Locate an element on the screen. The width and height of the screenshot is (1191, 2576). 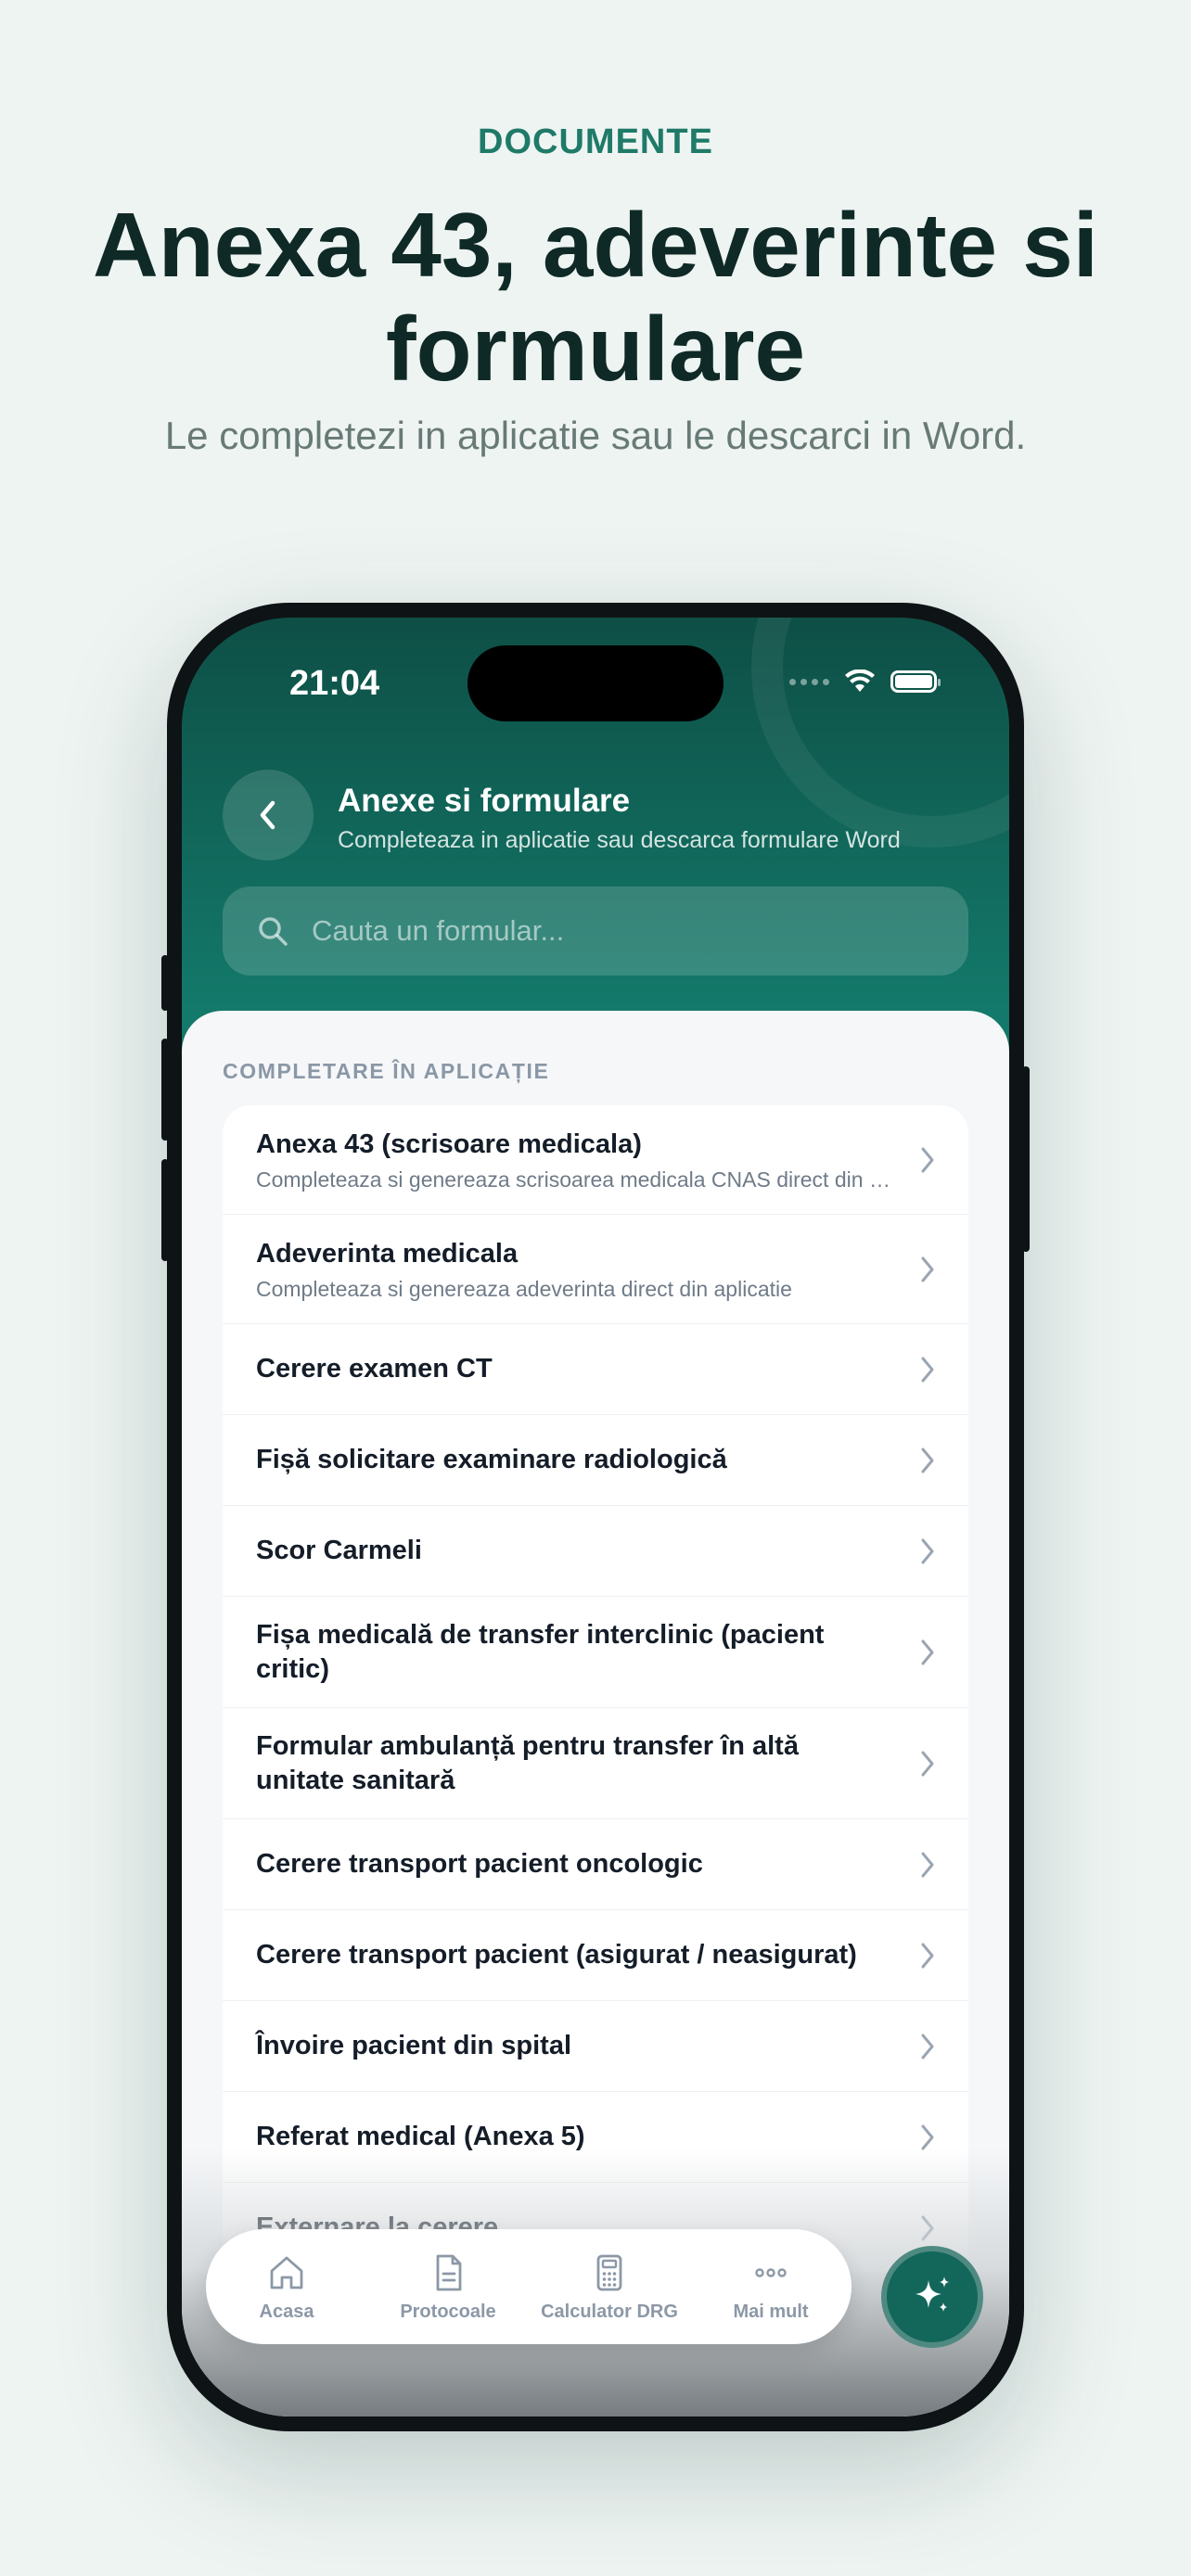
list-item-fisa-radiologica: Fișă solicitare examinare radiologică is located at coordinates (595, 1460).